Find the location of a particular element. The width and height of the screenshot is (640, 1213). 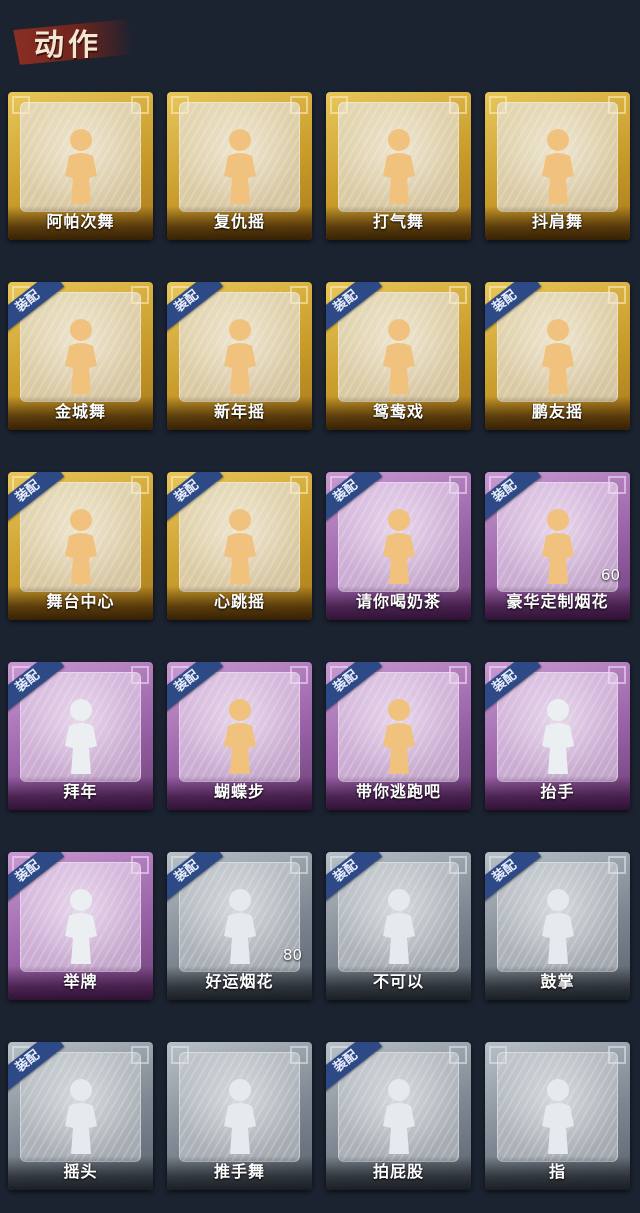

bow-figure-icon is located at coordinates (80, 736).